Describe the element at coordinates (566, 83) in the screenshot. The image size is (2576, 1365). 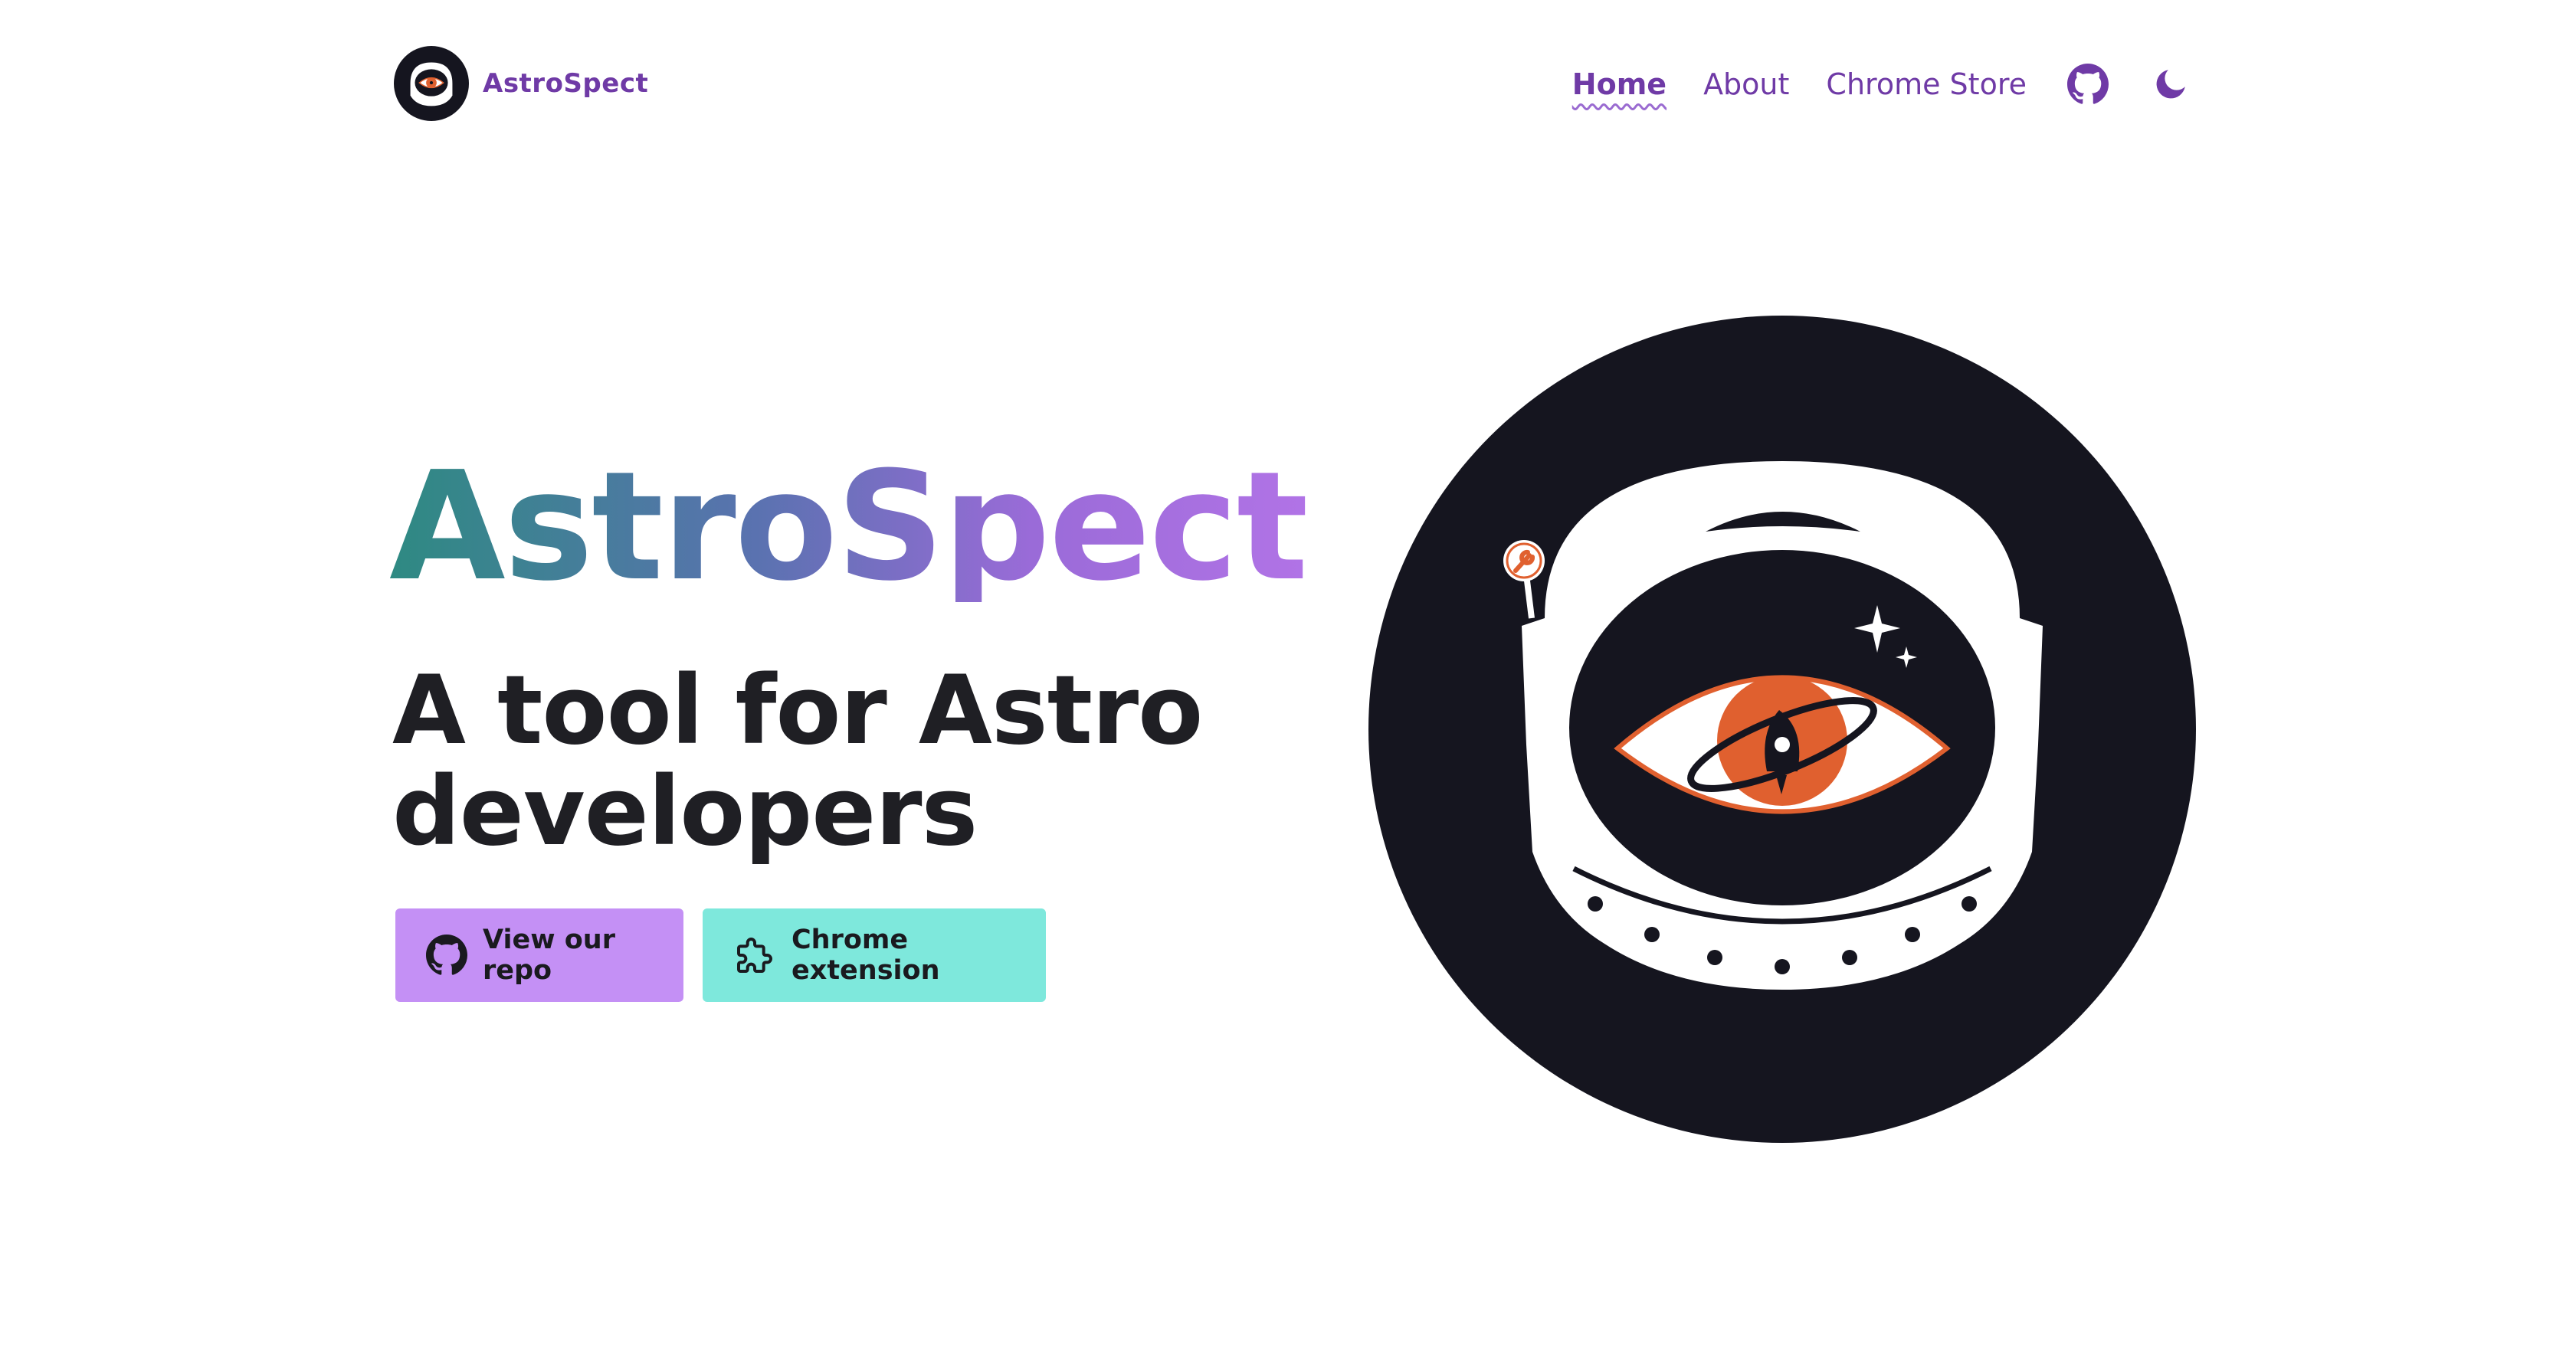
I see `brand-name: AstroSpect` at that location.